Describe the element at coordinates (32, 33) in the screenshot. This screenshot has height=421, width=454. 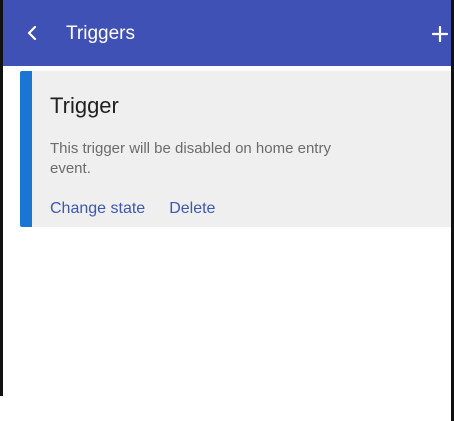
I see `chevron-left-icon` at that location.